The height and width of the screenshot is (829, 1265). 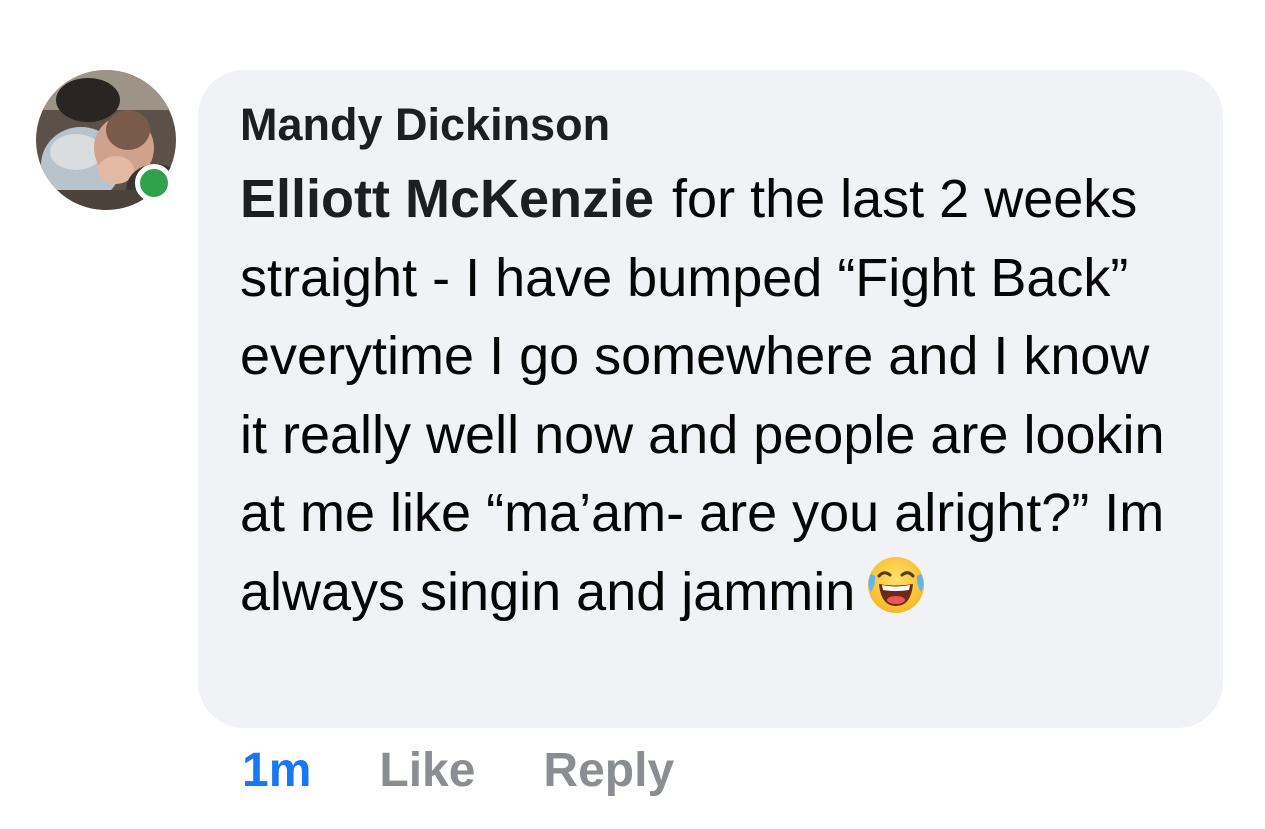 What do you see at coordinates (711, 125) in the screenshot?
I see `comment-author: Mandy Dickinson` at bounding box center [711, 125].